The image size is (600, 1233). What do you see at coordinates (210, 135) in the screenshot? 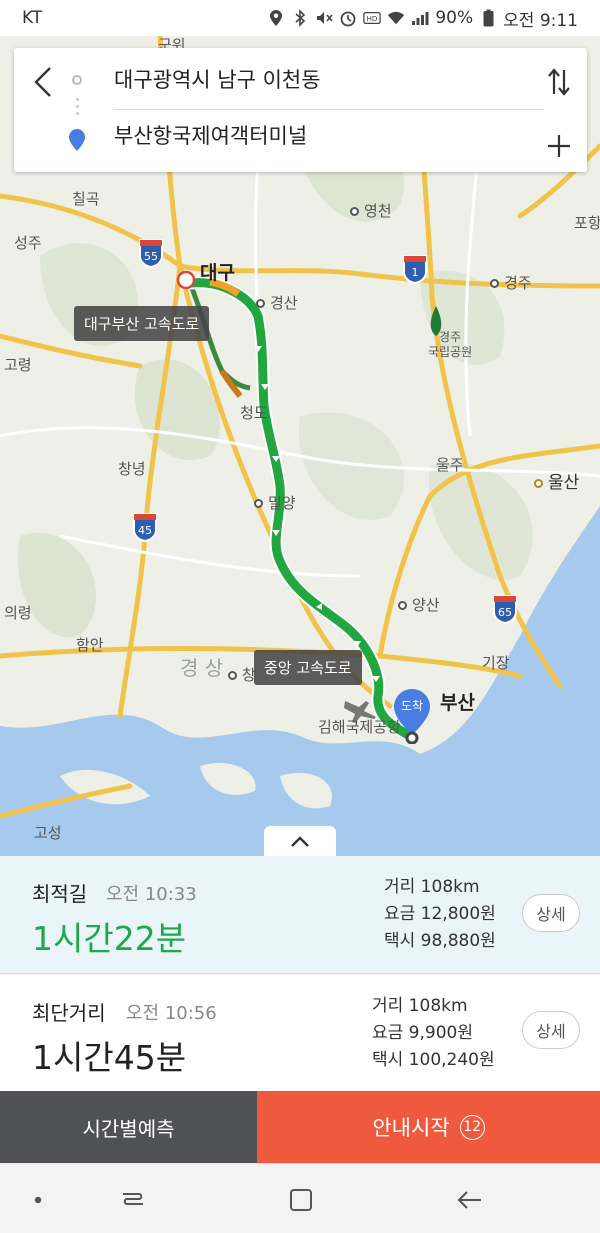
I see `destination-field: 부산항국제여객터미널` at bounding box center [210, 135].